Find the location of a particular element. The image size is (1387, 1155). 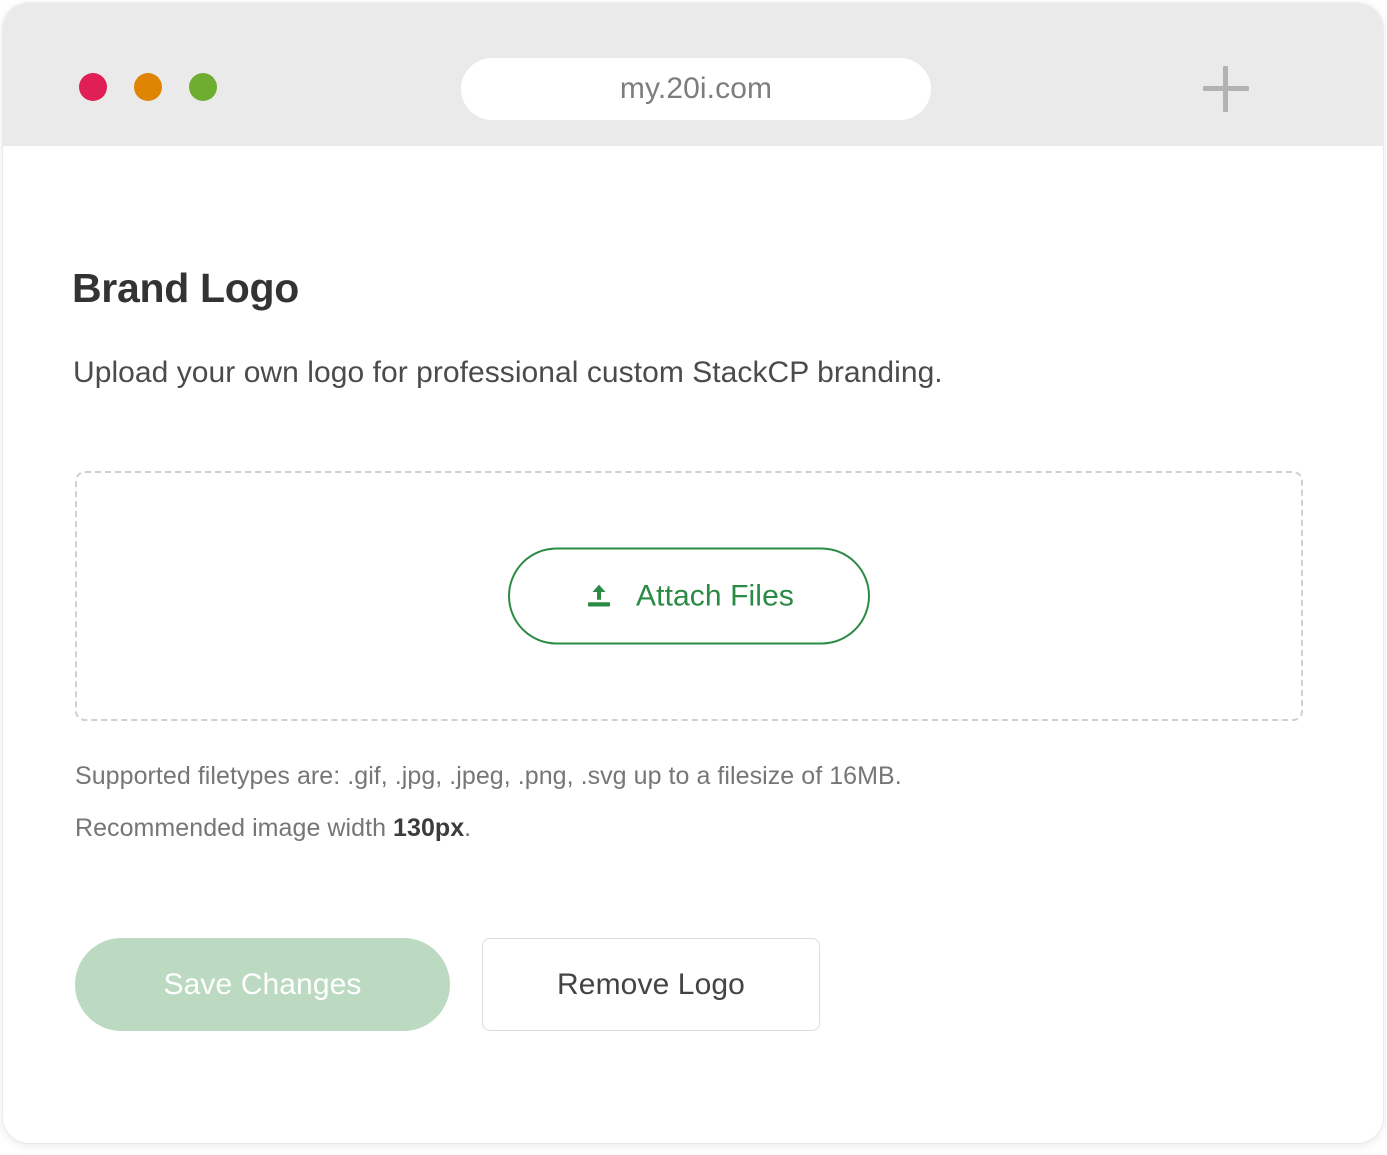

attach-files-button: Attach Files is located at coordinates (689, 596).